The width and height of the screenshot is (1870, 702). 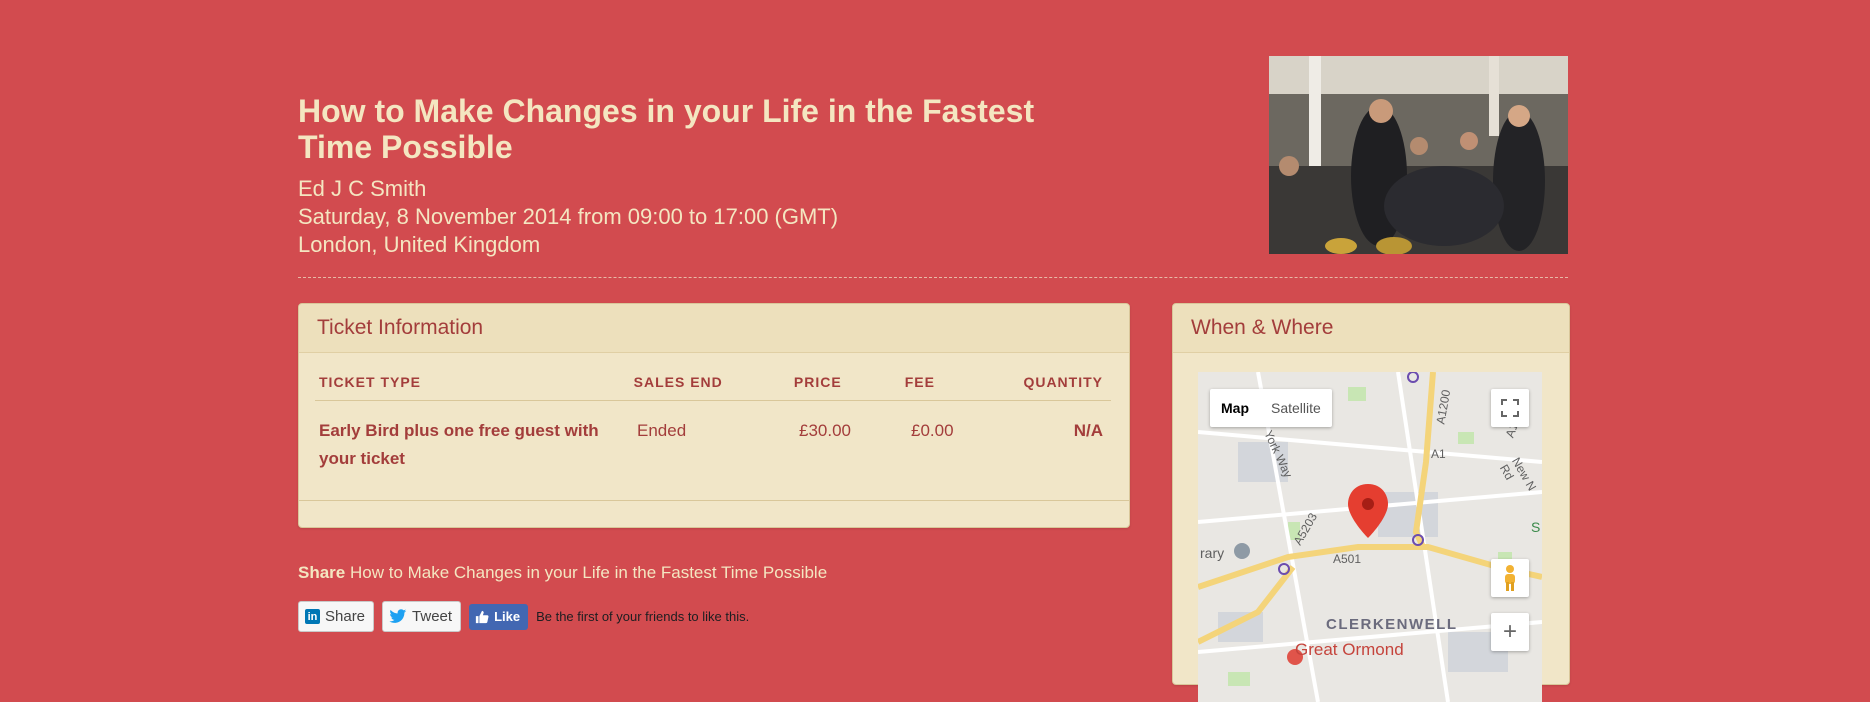 What do you see at coordinates (1296, 408) in the screenshot?
I see `map-type-satellite: Satellite` at bounding box center [1296, 408].